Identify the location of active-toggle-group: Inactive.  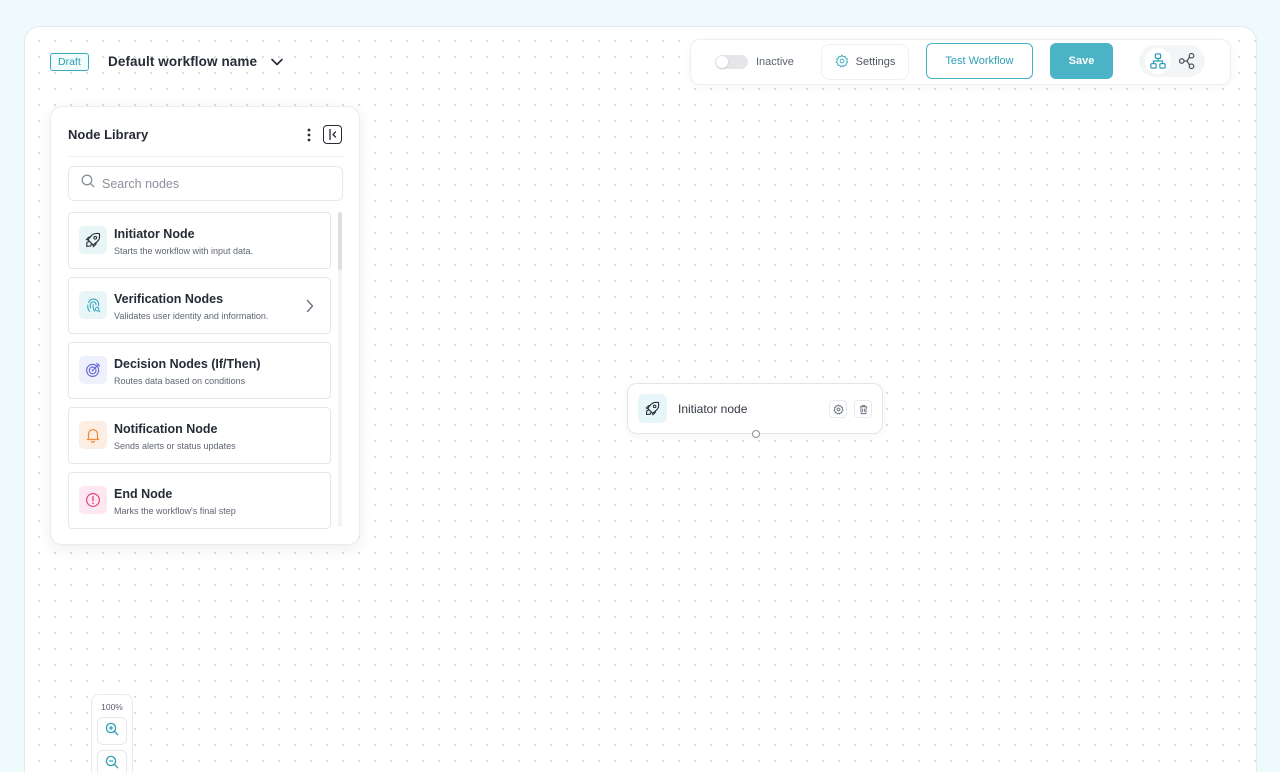
(754, 62).